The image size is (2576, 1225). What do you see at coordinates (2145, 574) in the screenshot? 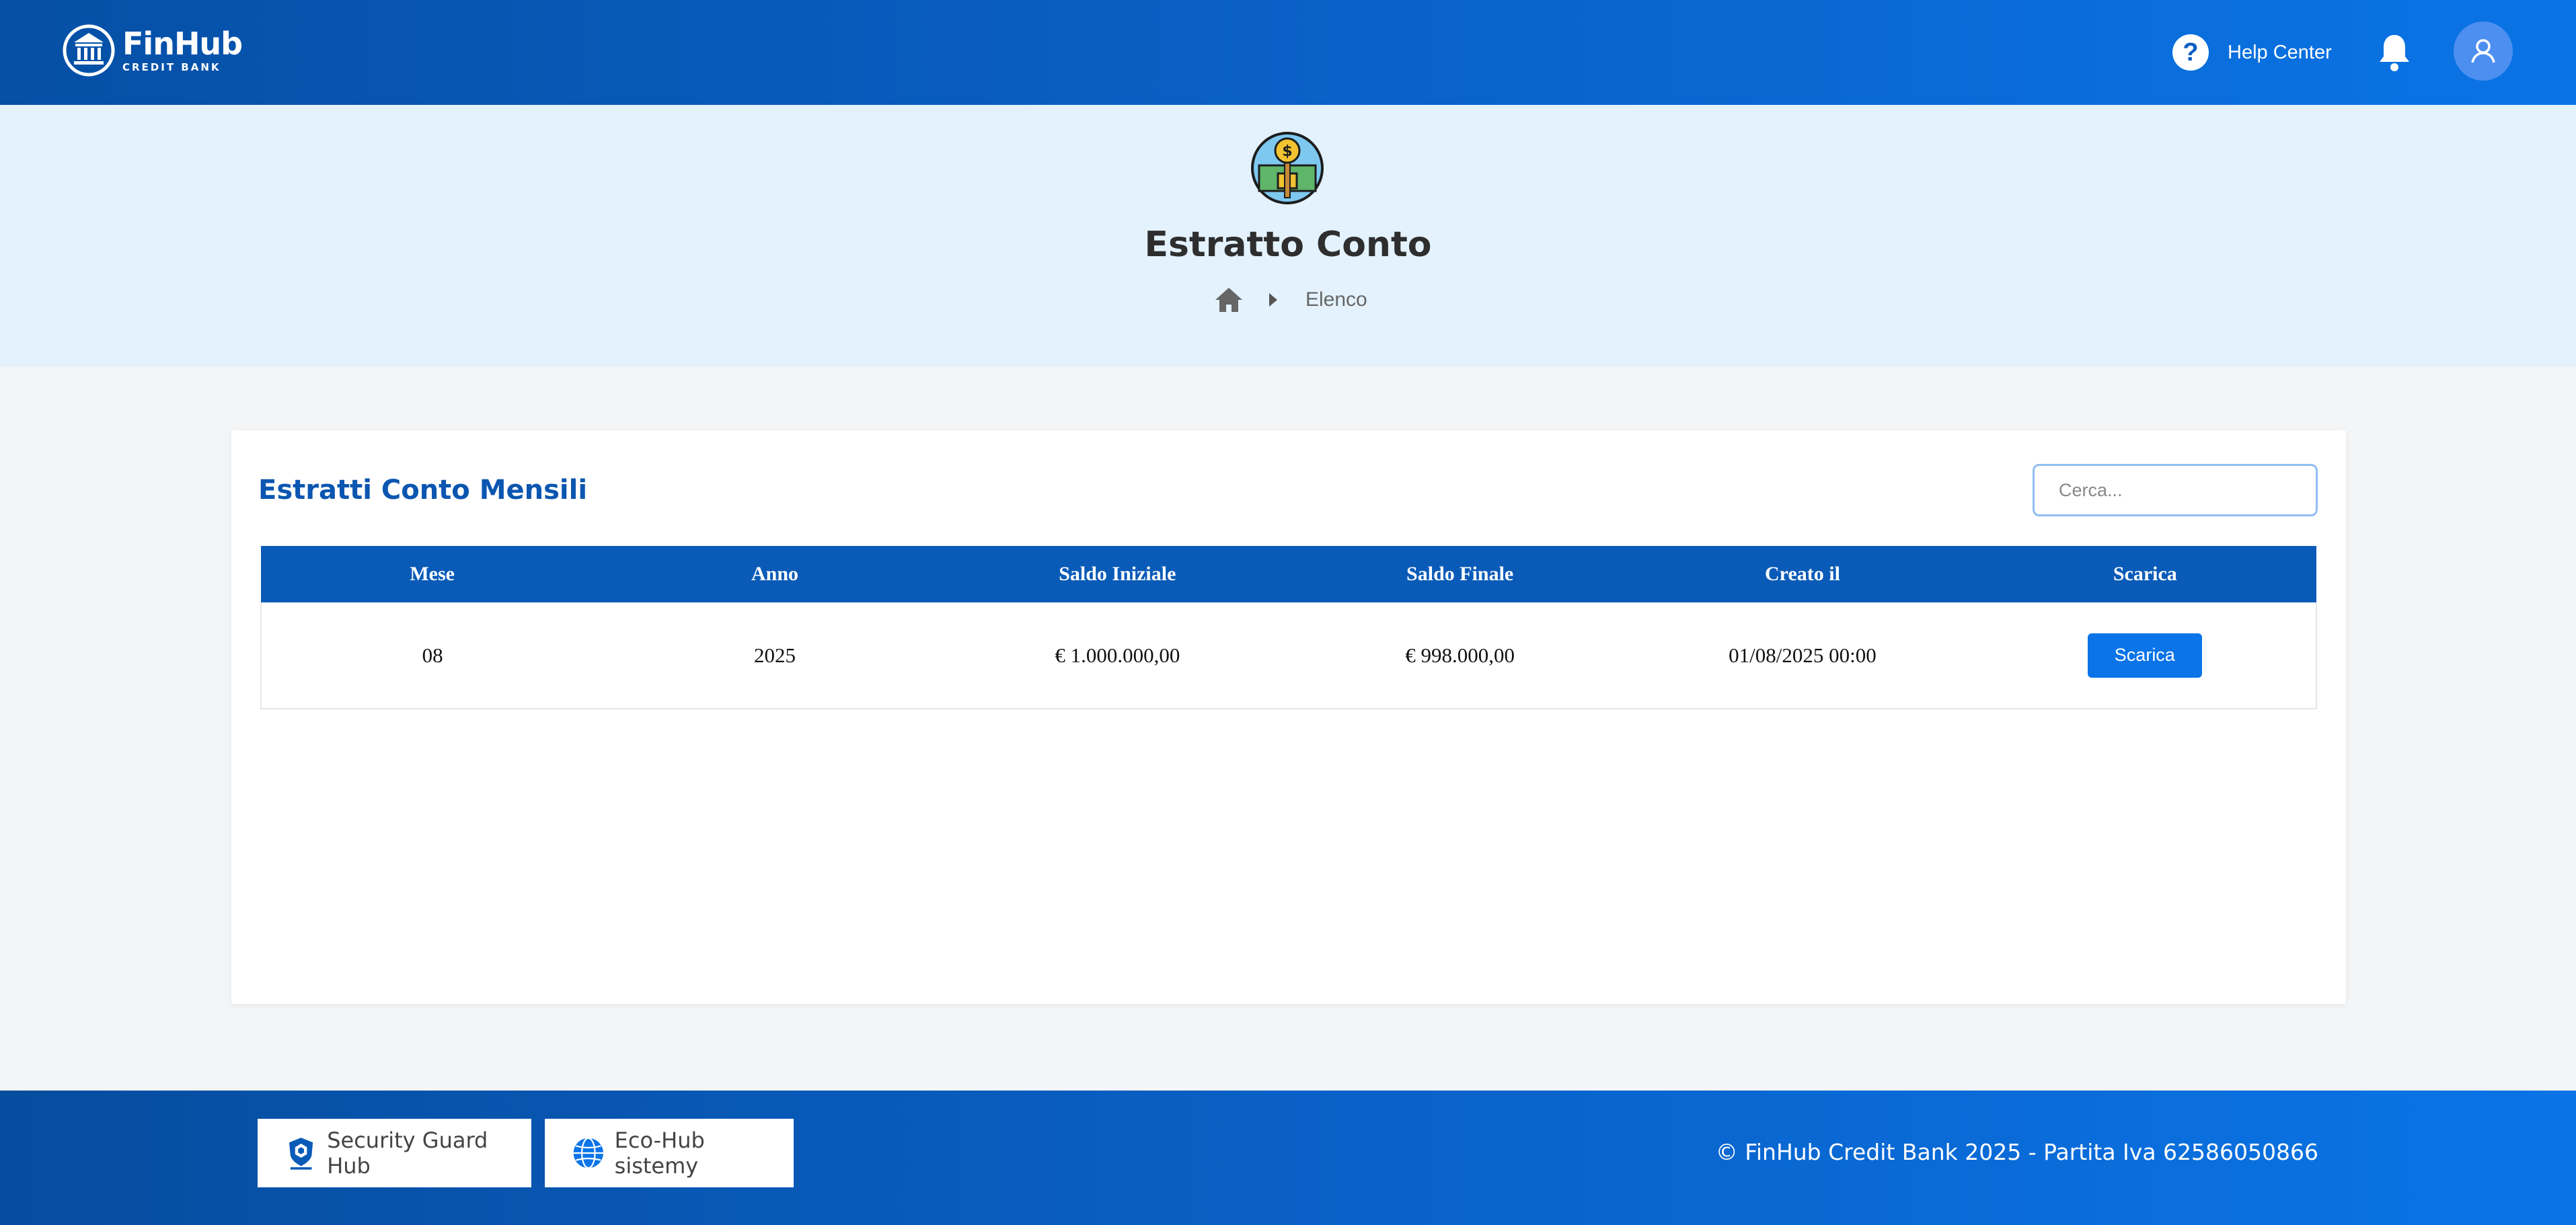
I see `column-header-scarica: Scarica` at bounding box center [2145, 574].